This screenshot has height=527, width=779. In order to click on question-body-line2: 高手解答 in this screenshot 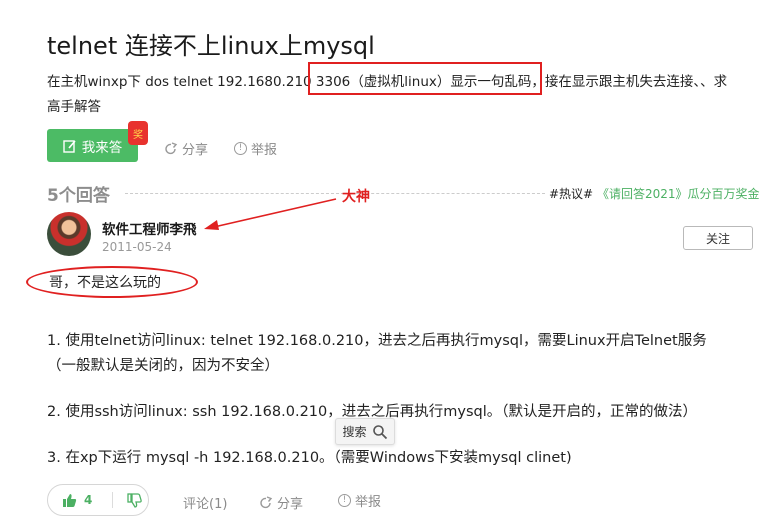, I will do `click(74, 107)`.